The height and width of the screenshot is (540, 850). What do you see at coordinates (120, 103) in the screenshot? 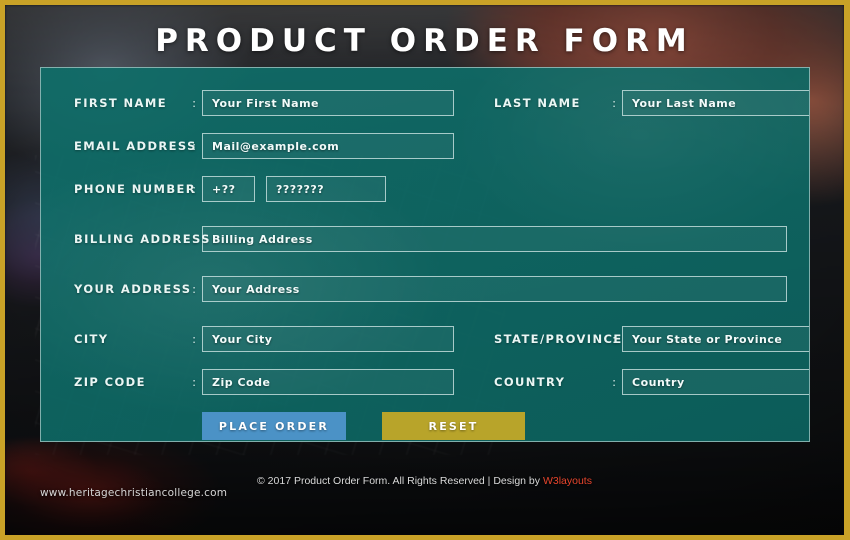
I see `label-first-name: FIRST NAME` at bounding box center [120, 103].